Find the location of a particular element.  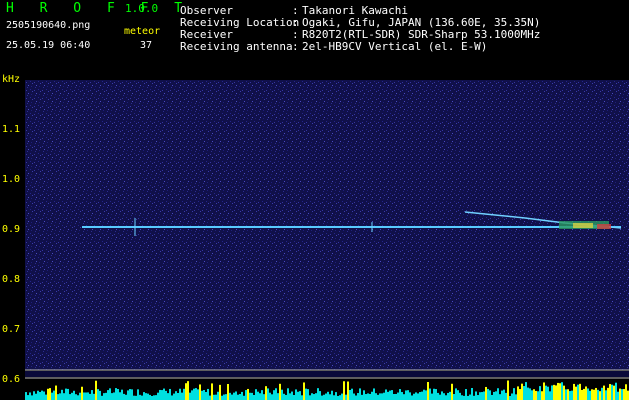

y-tick-label: 0.6 is located at coordinates (11, 379).